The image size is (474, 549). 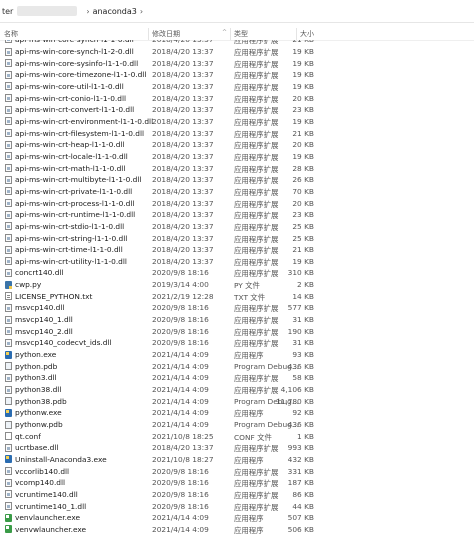 I want to click on file-row: msvcp140_1.dll 2020/9/8 18:16 应用程序扩展 31 KB, so click(x=237, y=320).